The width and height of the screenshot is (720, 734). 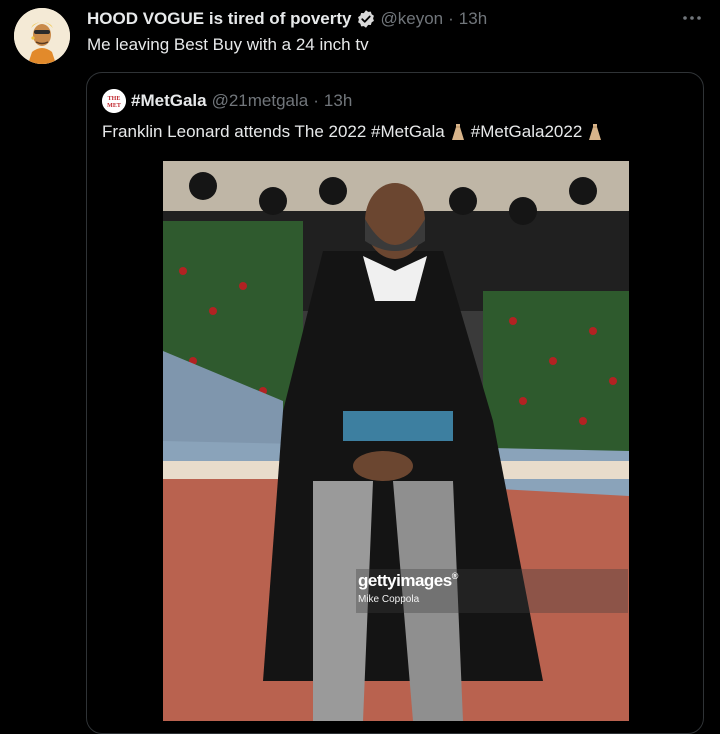 I want to click on tweet-text: Me leaving Best Buy with a 24 inch tv, so click(x=228, y=44).